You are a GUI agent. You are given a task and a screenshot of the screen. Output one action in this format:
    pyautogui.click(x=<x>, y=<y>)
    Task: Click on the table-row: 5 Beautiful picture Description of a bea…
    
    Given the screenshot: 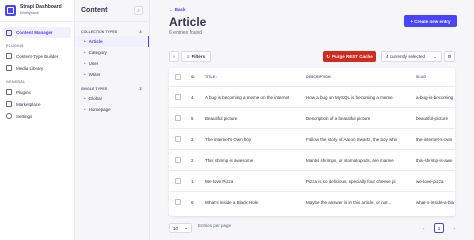 What is the action you would take?
    pyautogui.click(x=312, y=117)
    